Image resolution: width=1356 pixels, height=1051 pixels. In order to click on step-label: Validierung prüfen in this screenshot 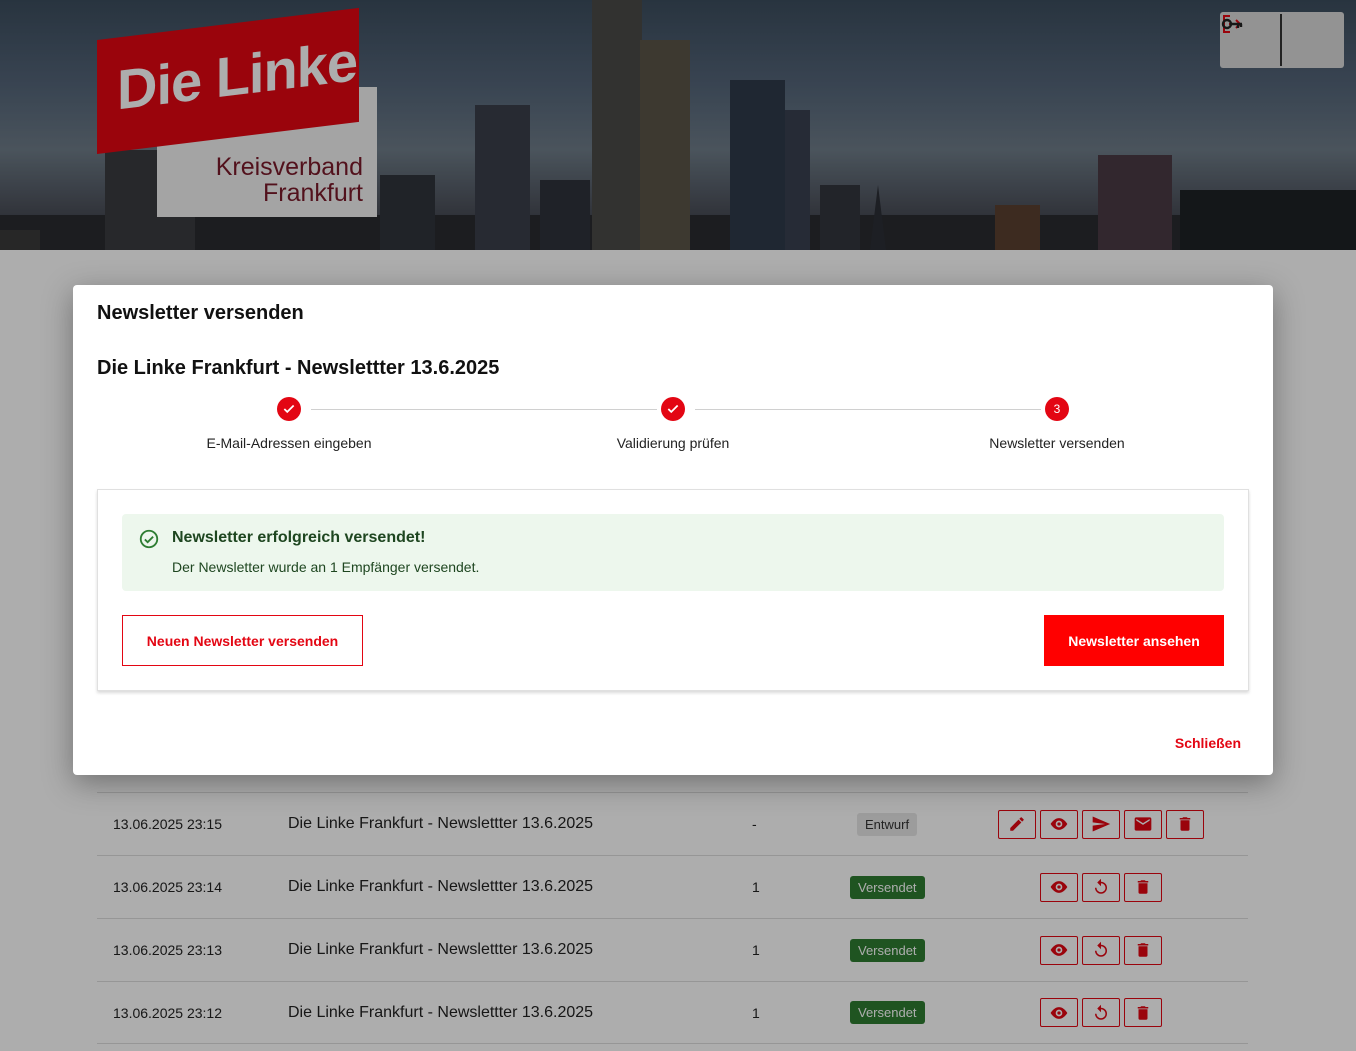, I will do `click(673, 443)`.